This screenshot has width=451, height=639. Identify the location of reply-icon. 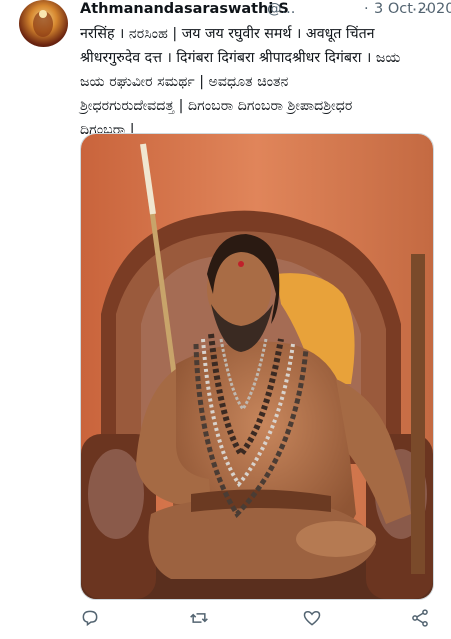
(92, 620).